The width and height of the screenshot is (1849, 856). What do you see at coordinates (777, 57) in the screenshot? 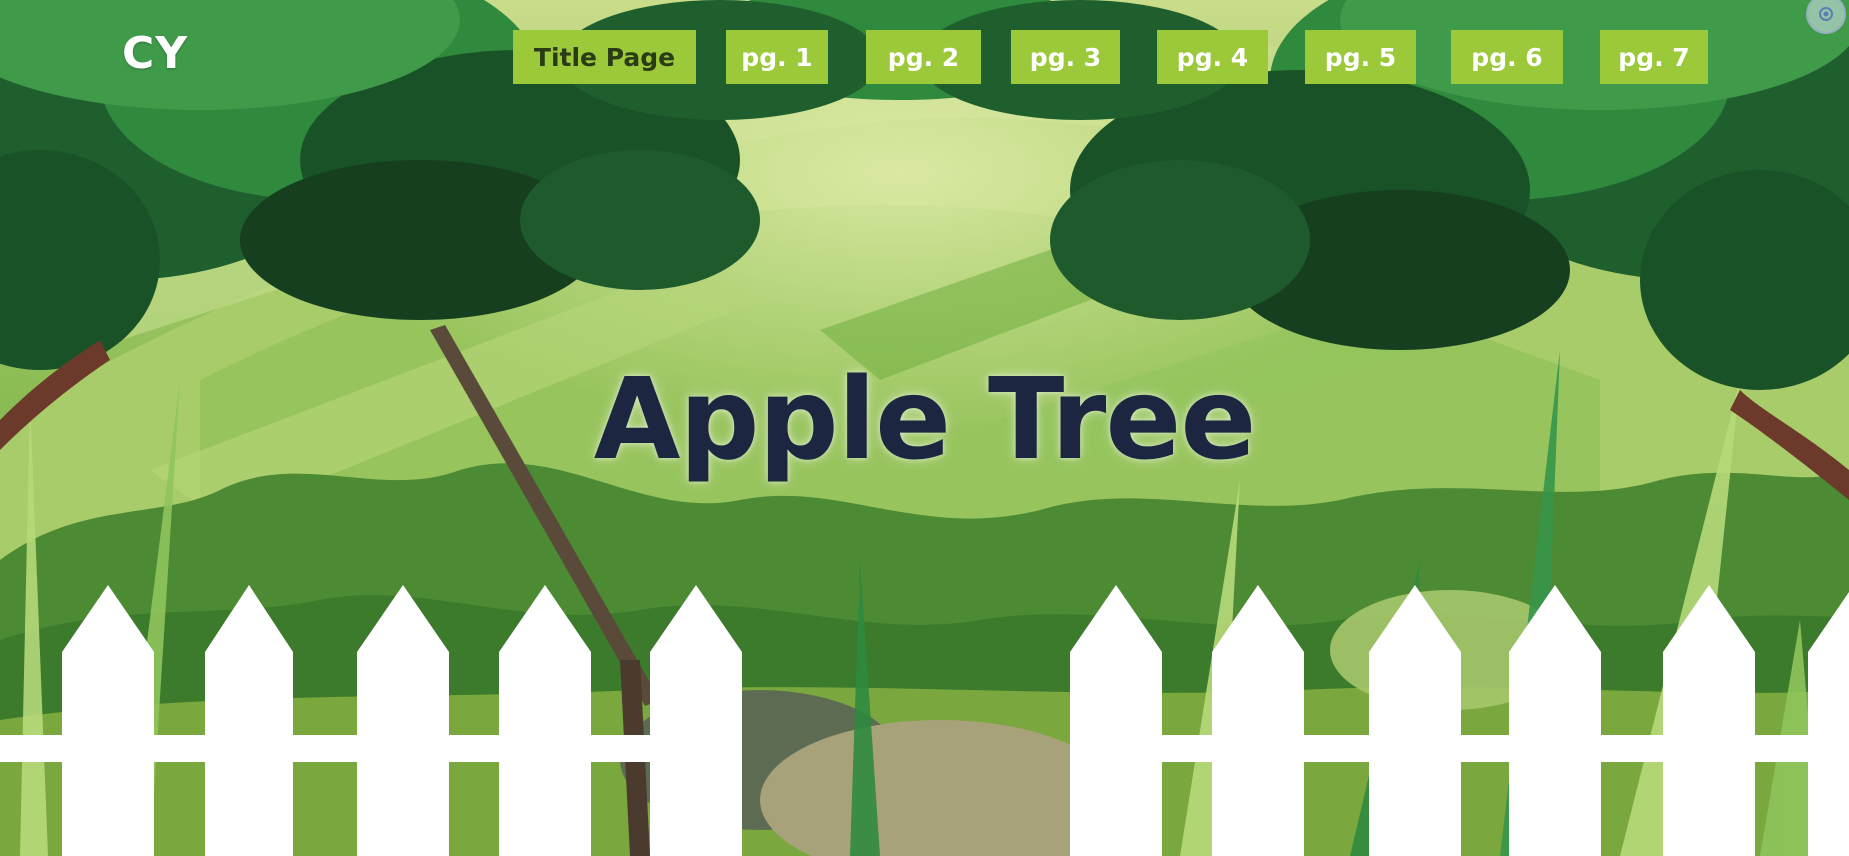
I see `nav-pg-1-button: pg. 1` at bounding box center [777, 57].